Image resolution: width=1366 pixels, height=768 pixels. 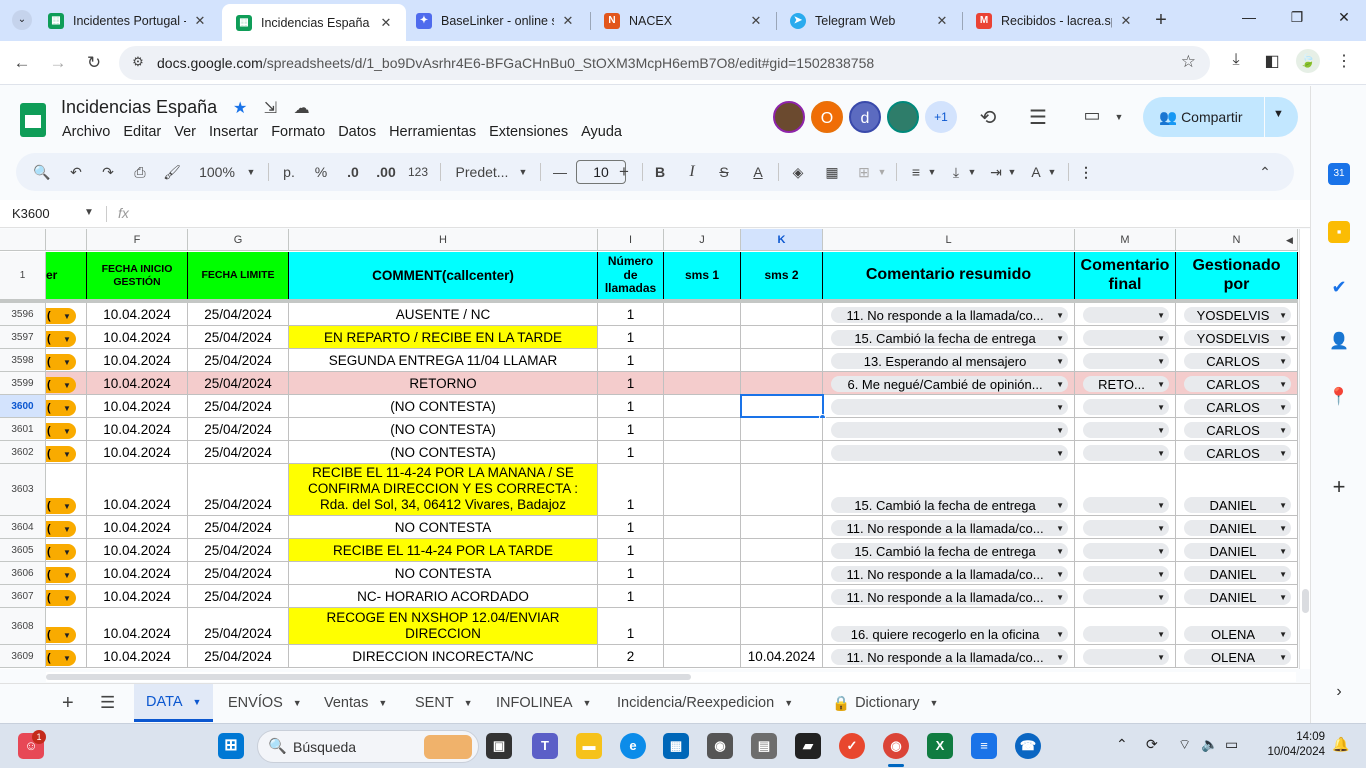 What do you see at coordinates (808, 746) in the screenshot?
I see `sticky-notes-icon: ▰` at bounding box center [808, 746].